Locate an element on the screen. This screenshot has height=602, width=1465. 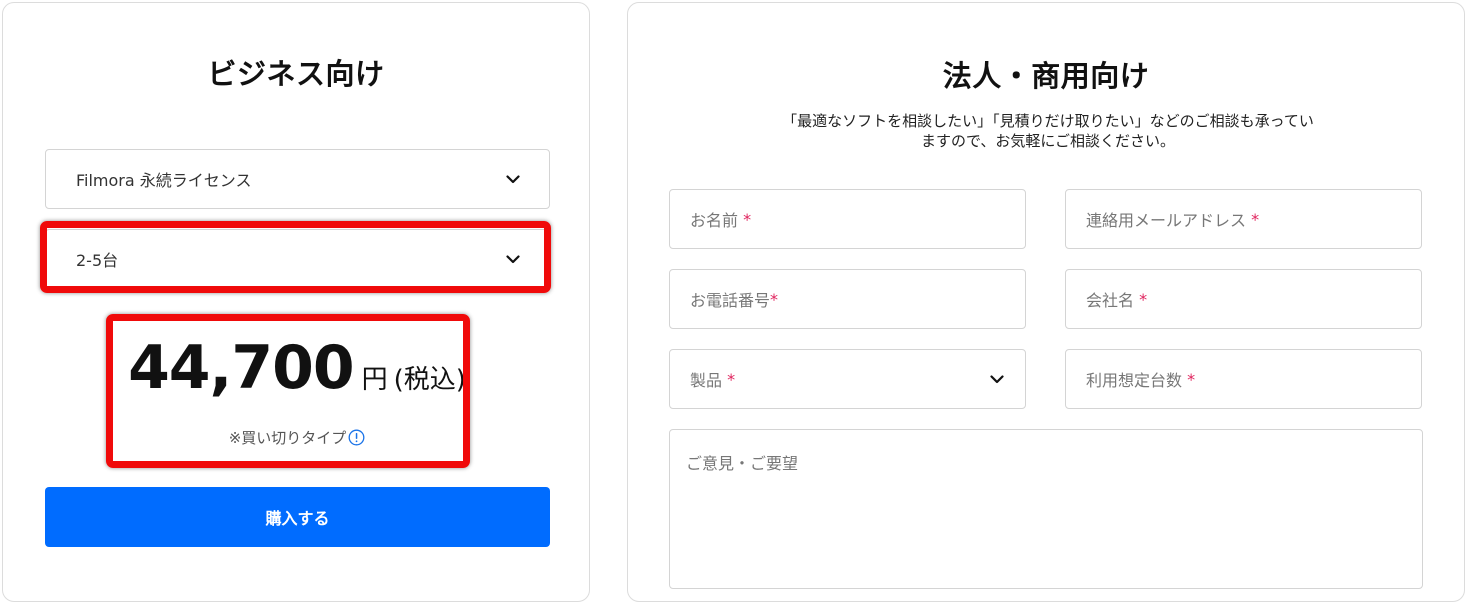
name-field: お名前 * is located at coordinates (847, 219).